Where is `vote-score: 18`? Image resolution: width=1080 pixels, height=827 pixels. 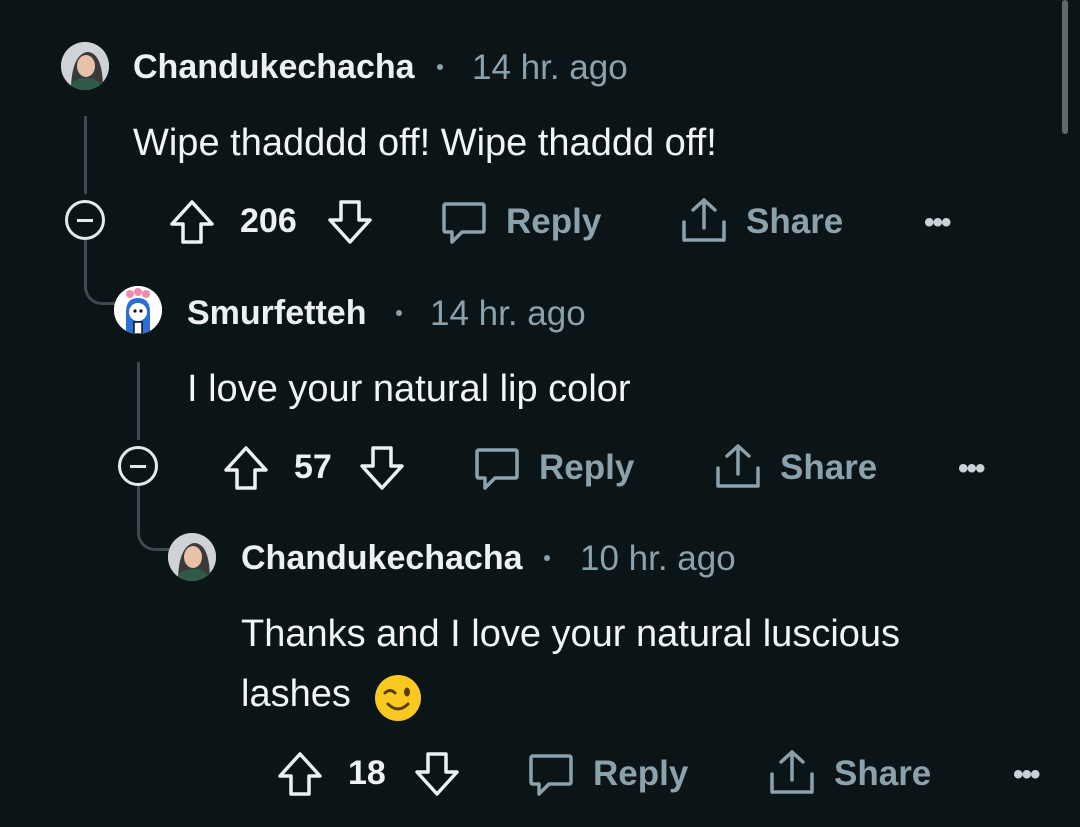
vote-score: 18 is located at coordinates (367, 773).